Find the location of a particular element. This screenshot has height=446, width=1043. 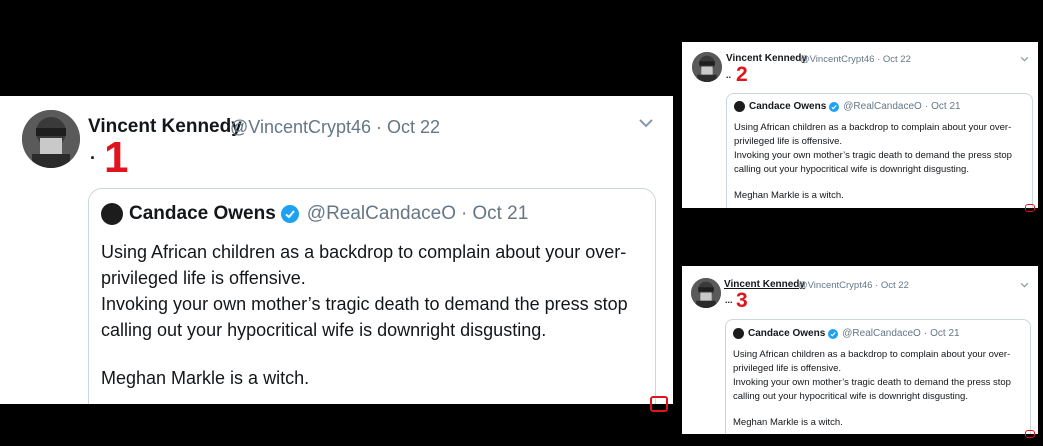

tweet-body: .. is located at coordinates (729, 75).